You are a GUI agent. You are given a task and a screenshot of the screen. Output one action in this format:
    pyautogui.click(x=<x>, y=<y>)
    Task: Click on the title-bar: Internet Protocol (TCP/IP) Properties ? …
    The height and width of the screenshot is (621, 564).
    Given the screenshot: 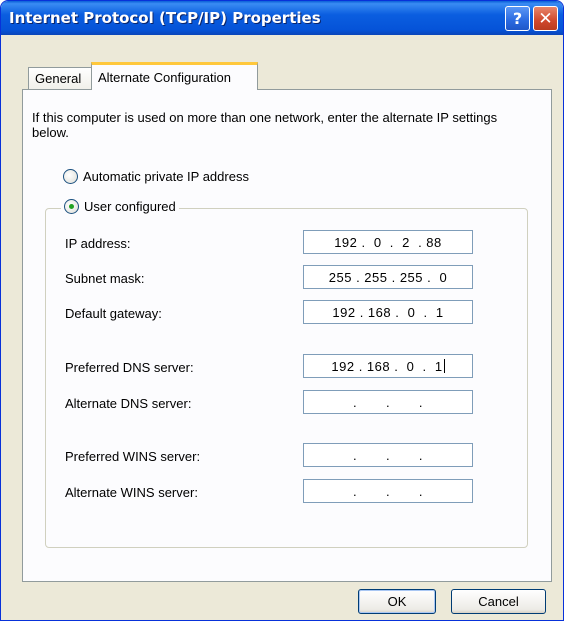 What is the action you would take?
    pyautogui.click(x=282, y=18)
    